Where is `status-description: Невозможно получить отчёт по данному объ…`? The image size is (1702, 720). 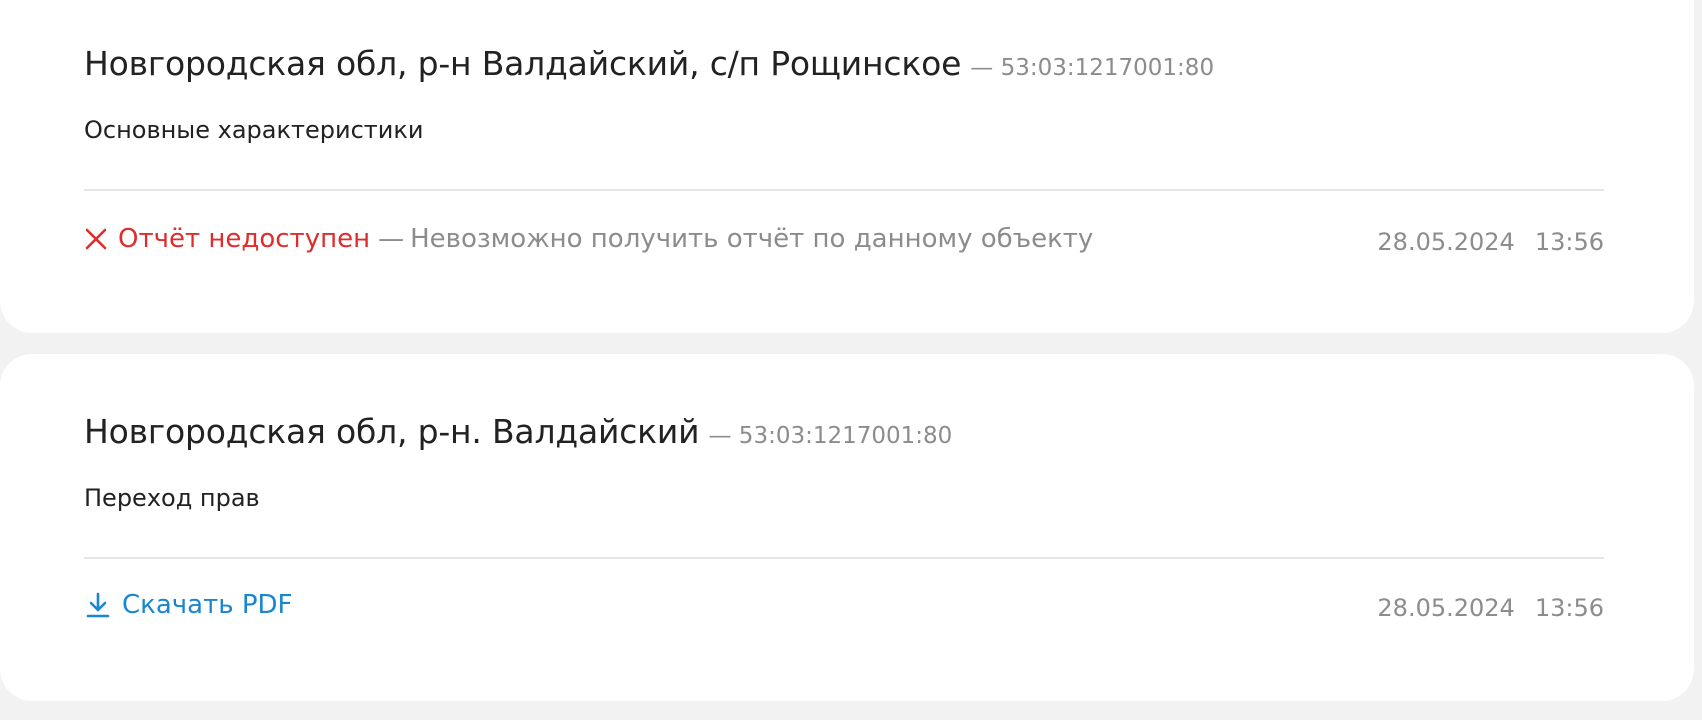
status-description: Невозможно получить отчёт по данному объ… is located at coordinates (752, 239).